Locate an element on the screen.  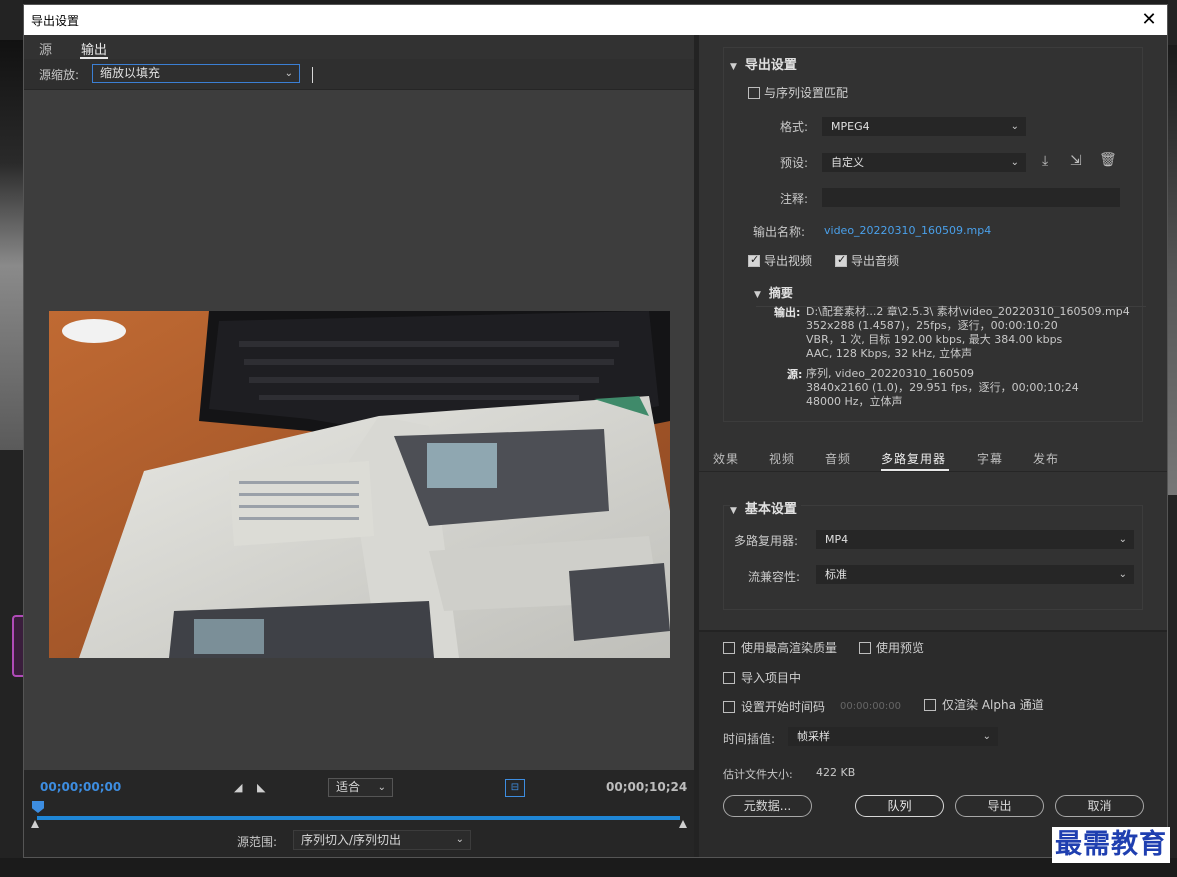
filesize-label: 估计文件大小: is located at coordinates (758, 774).